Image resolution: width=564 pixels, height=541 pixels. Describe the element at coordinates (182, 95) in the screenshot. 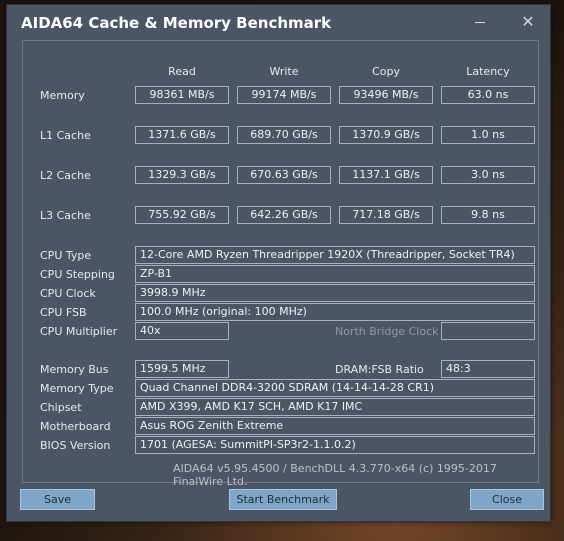

I see `memory-read-value: 98361 MB/s` at that location.